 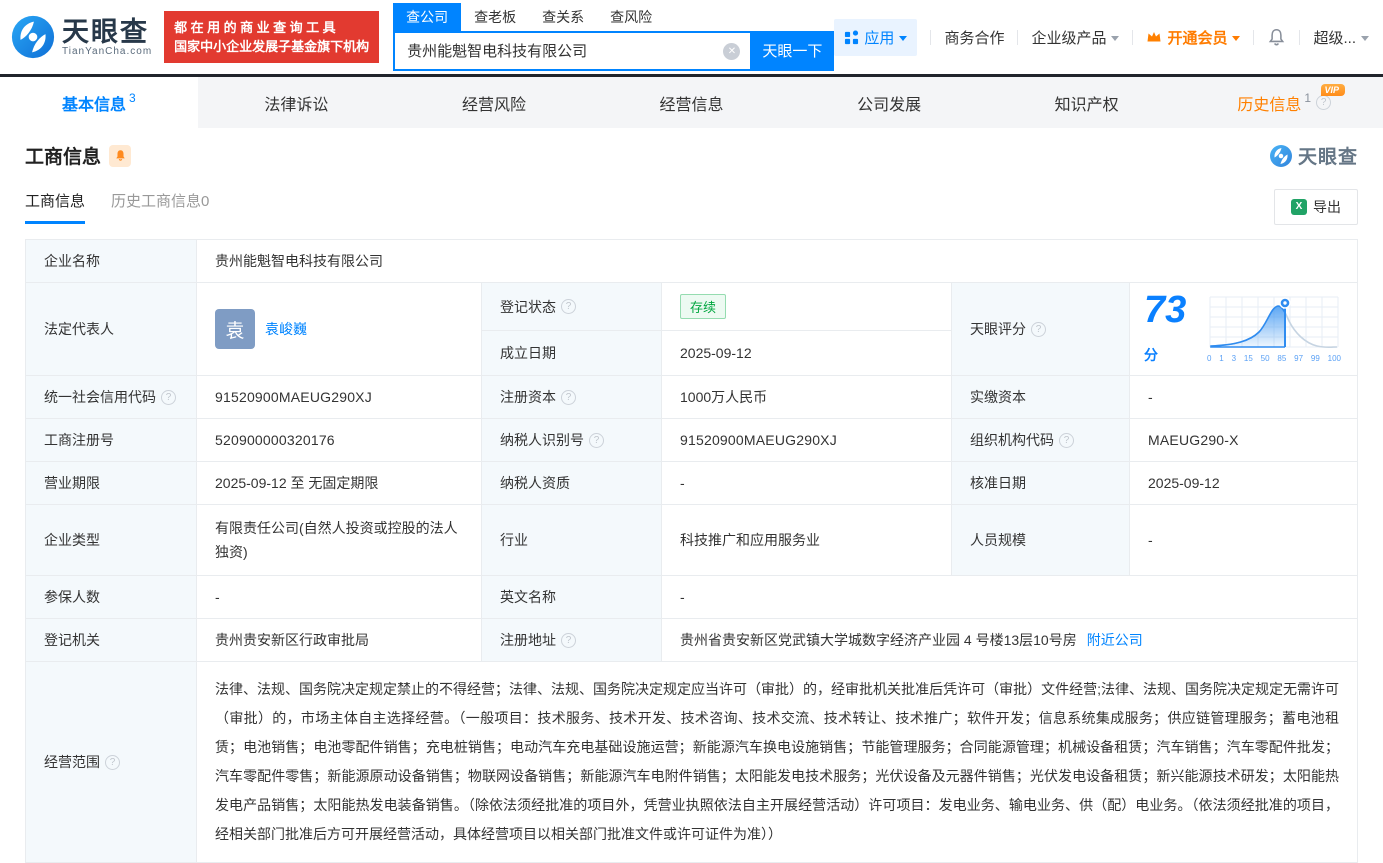 What do you see at coordinates (1087, 102) in the screenshot?
I see `tab-intellectual-property: 知识产权` at bounding box center [1087, 102].